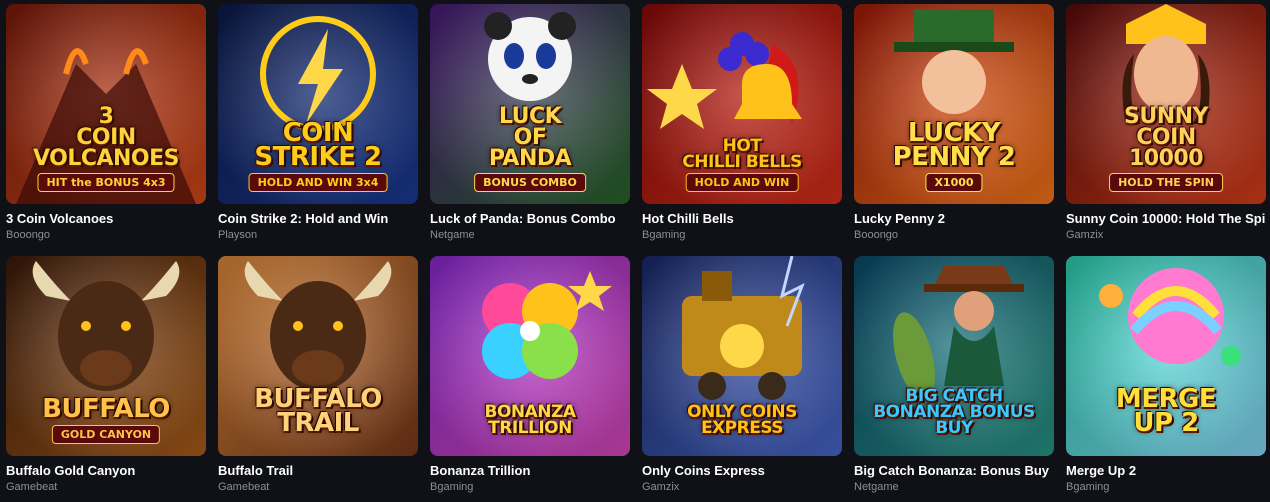 The width and height of the screenshot is (1270, 502). What do you see at coordinates (1166, 411) in the screenshot?
I see `thumbnail-logo-text: MERGE UP 2` at bounding box center [1166, 411].